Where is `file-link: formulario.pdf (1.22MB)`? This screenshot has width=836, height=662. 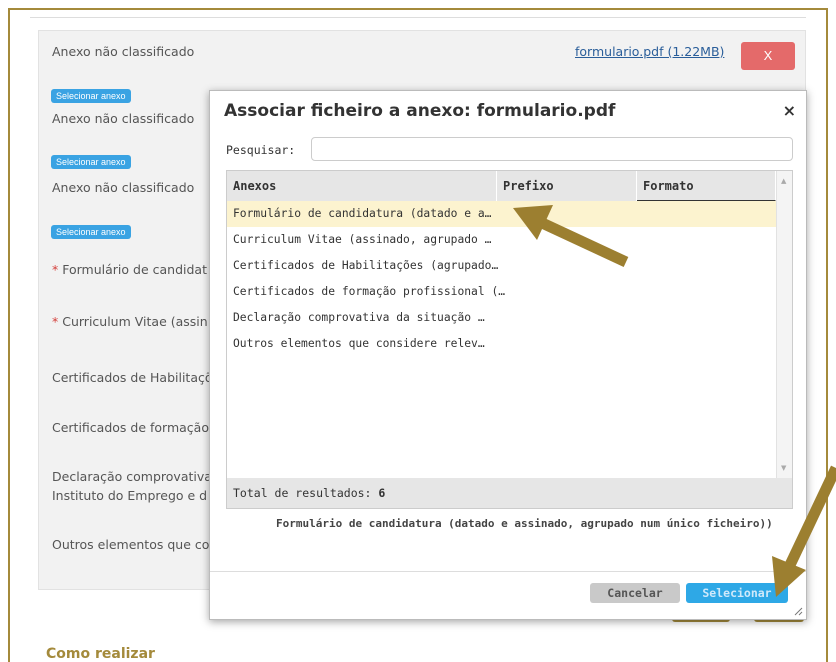
file-link: formulario.pdf (1.22MB) is located at coordinates (649, 51).